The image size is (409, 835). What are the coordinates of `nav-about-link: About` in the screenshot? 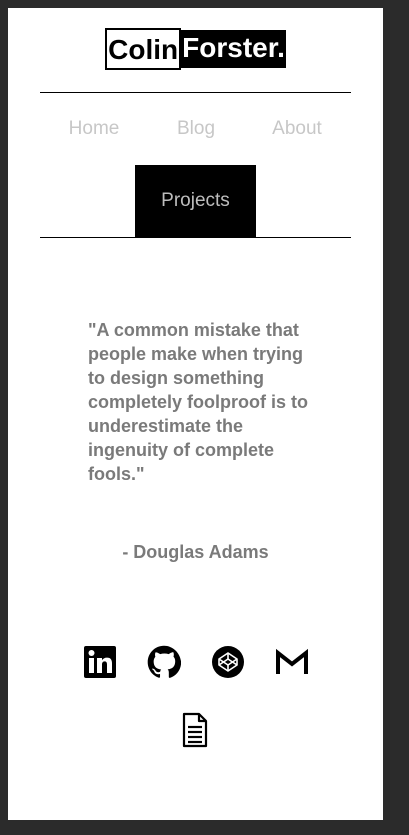 It's located at (297, 129).